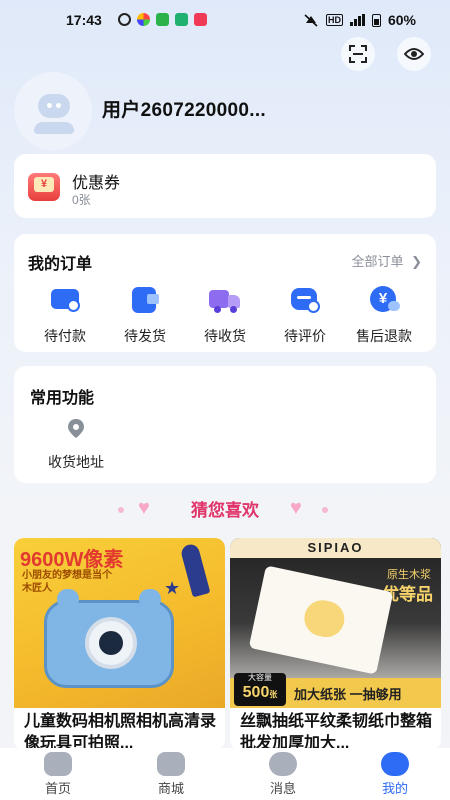 This screenshot has width=450, height=800. Describe the element at coordinates (143, 19) in the screenshot. I see `app-notification-icon` at that location.